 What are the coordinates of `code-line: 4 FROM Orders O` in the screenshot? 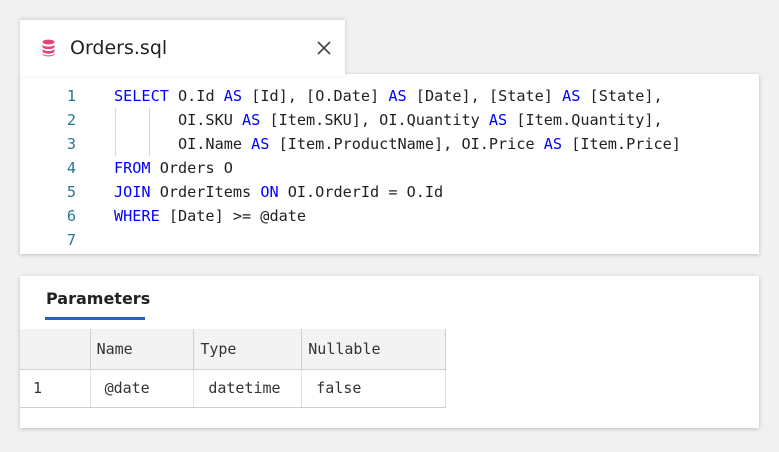 It's located at (389, 168).